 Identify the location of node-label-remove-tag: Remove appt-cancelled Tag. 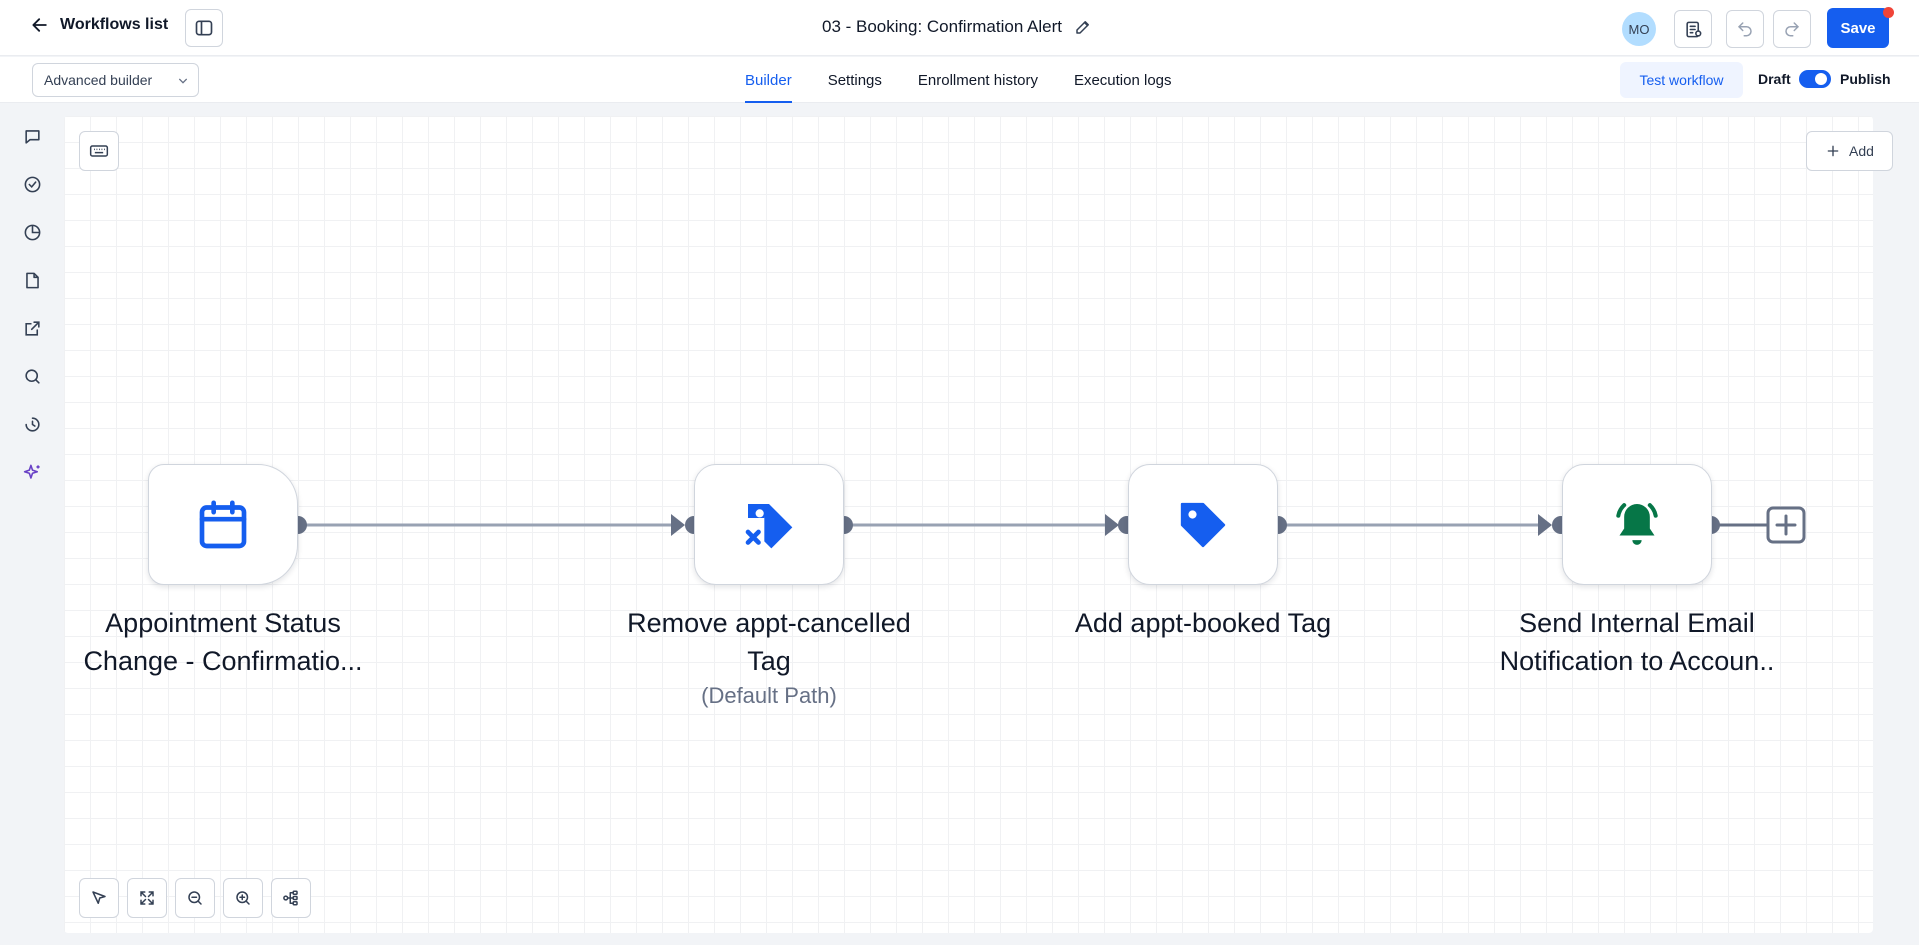
(769, 642).